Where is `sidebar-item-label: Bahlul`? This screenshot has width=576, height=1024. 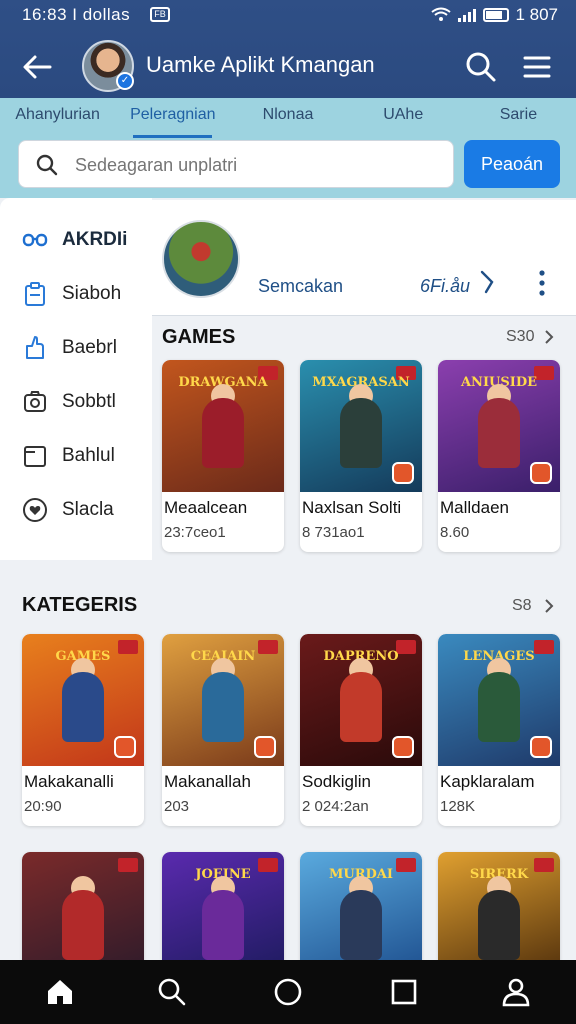
sidebar-item-label: Bahlul is located at coordinates (88, 455).